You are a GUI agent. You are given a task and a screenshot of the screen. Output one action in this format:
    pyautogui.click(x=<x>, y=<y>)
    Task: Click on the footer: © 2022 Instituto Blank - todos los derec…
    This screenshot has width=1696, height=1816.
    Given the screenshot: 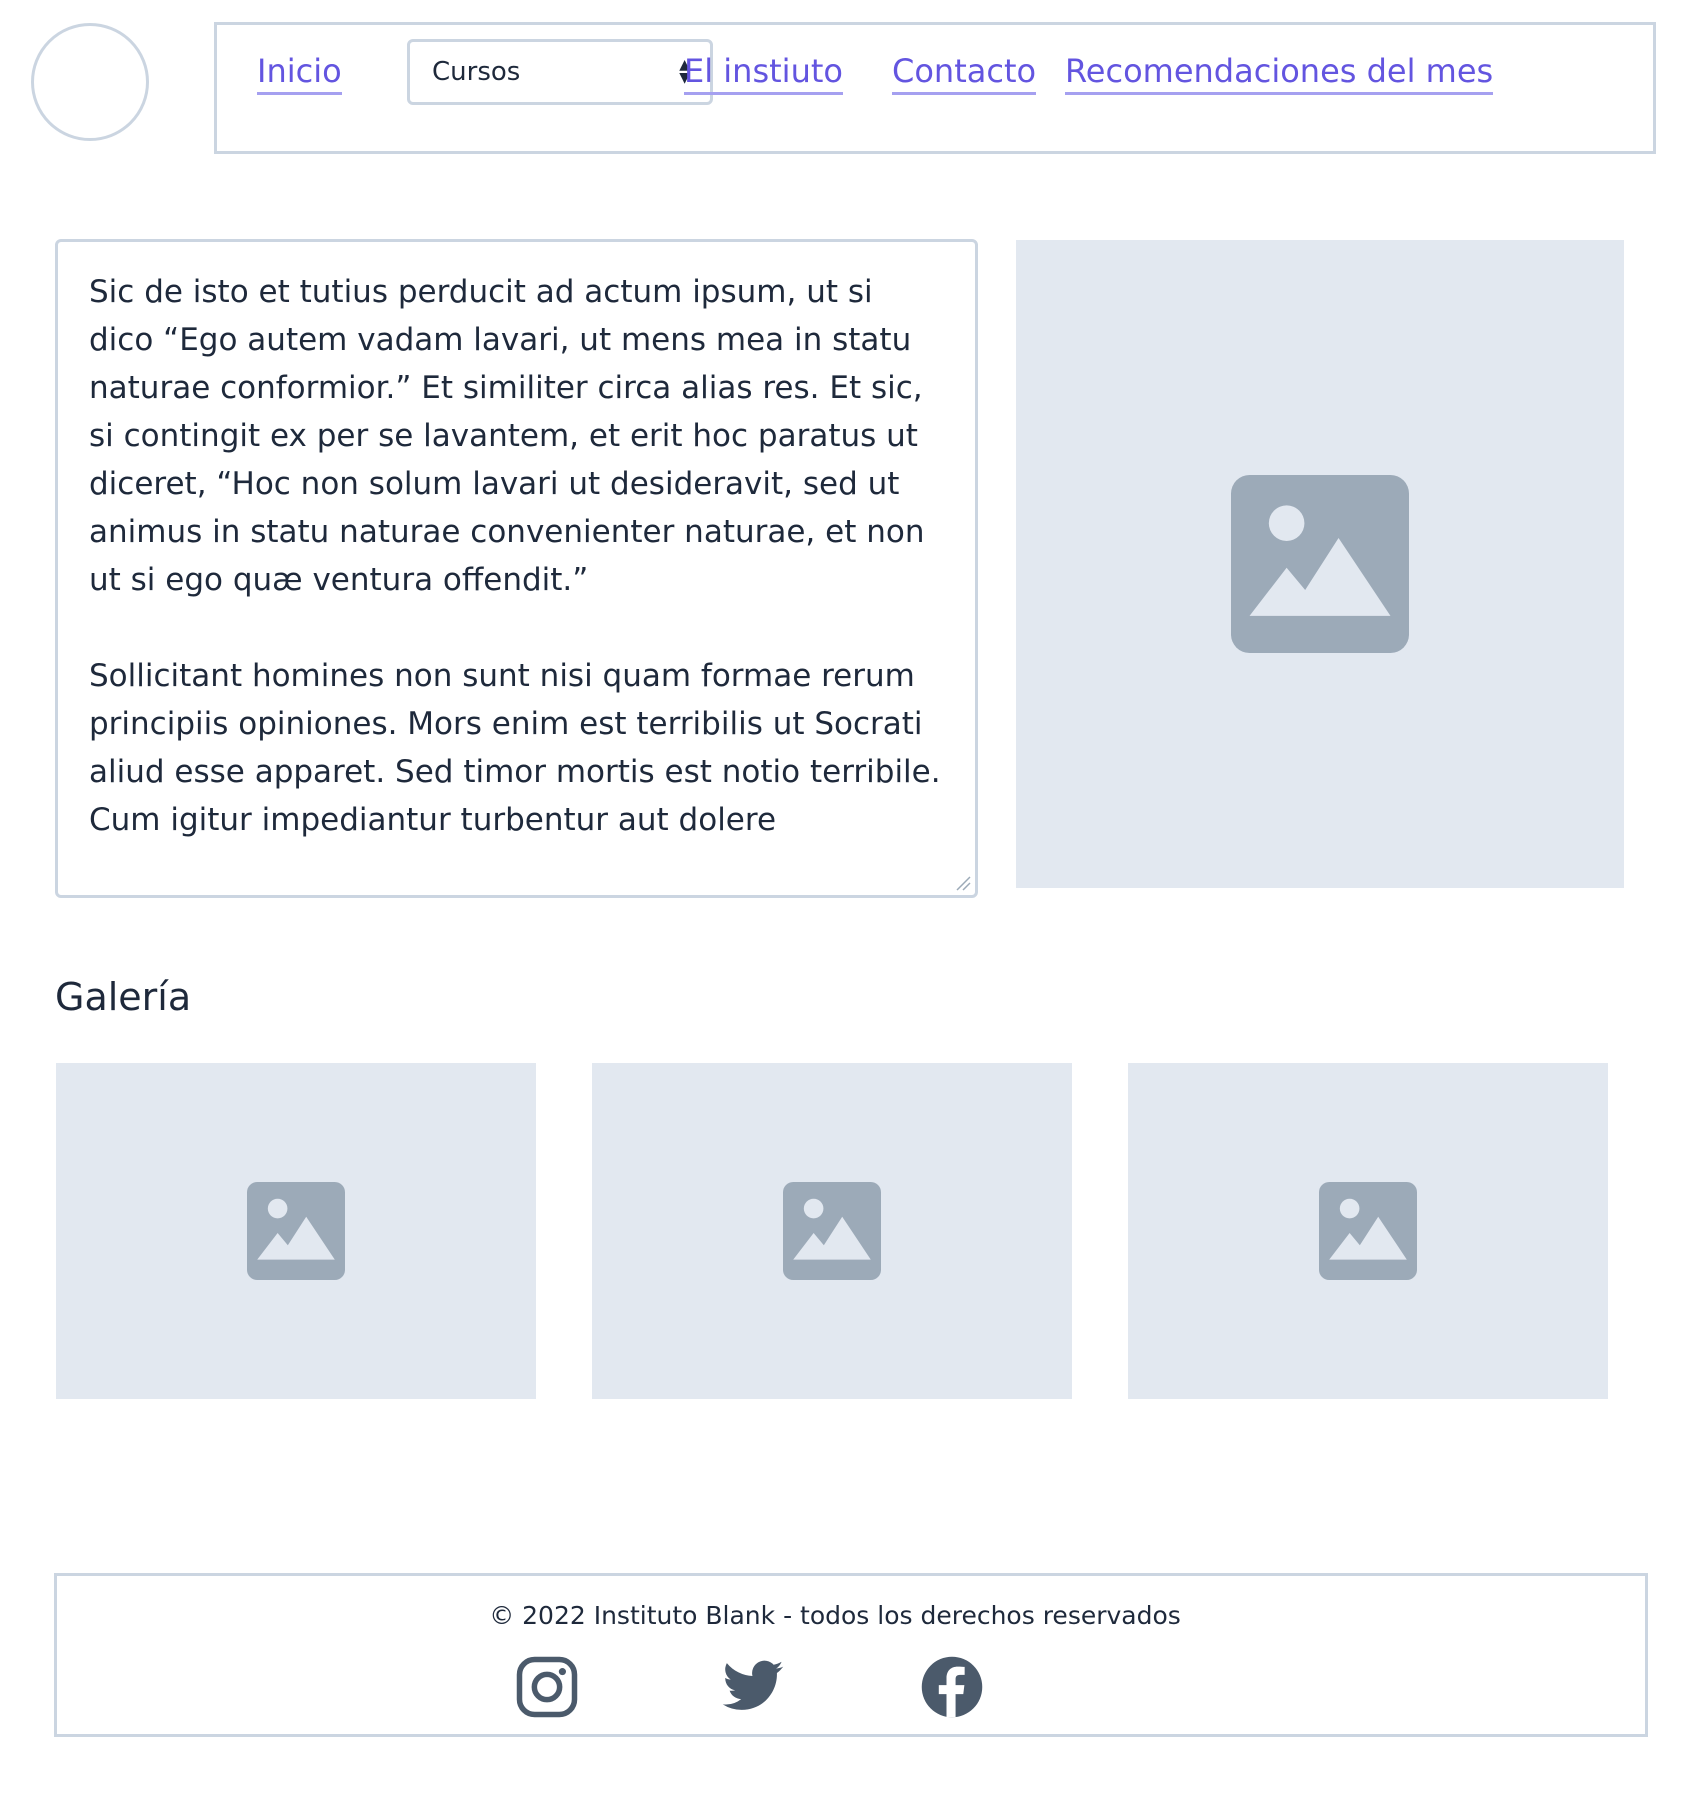 What is the action you would take?
    pyautogui.click(x=851, y=1655)
    